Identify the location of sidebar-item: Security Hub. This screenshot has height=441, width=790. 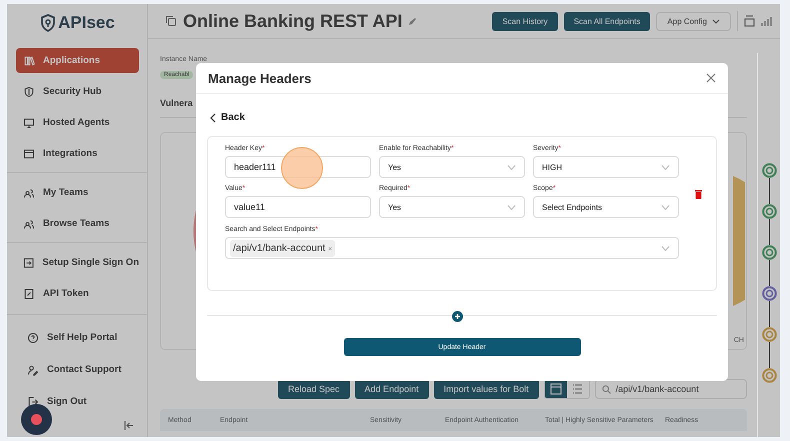
(77, 91).